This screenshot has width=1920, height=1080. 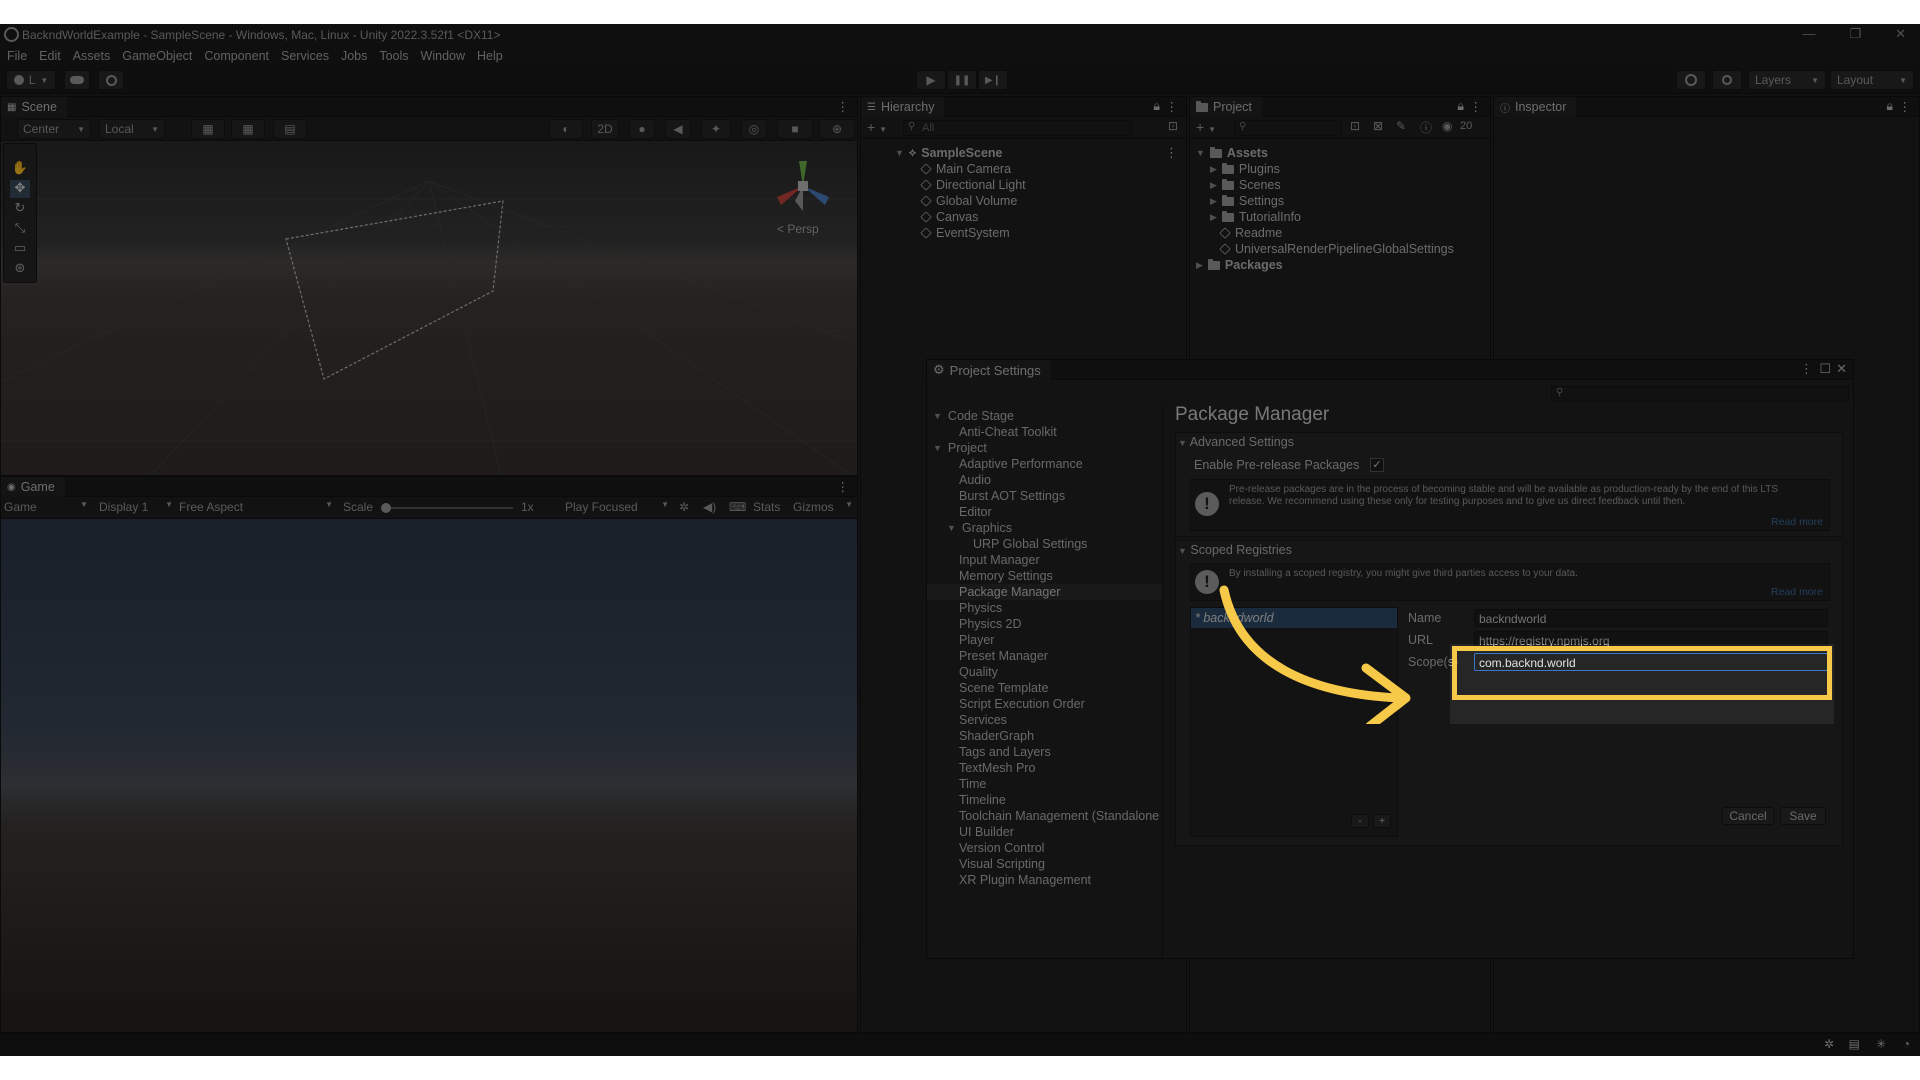 What do you see at coordinates (642, 129) in the screenshot?
I see `lighting-toggle: ●` at bounding box center [642, 129].